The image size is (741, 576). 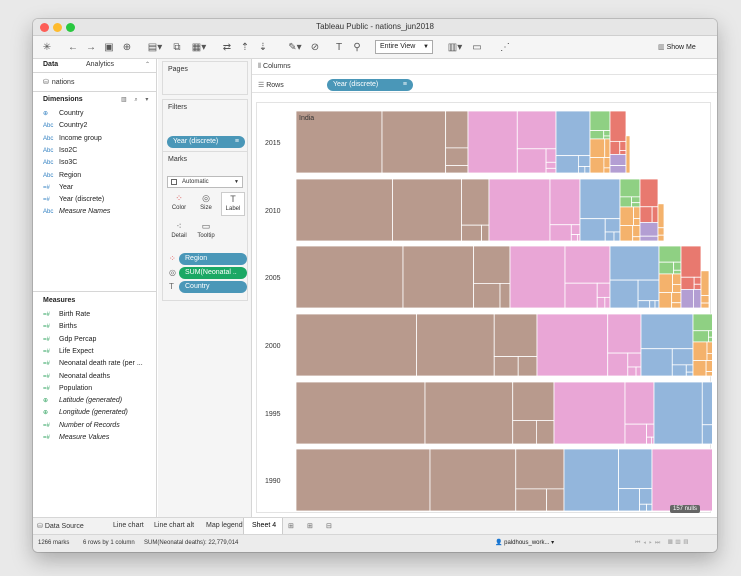 I want to click on tab-map-legend: Map legend, so click(x=224, y=525).